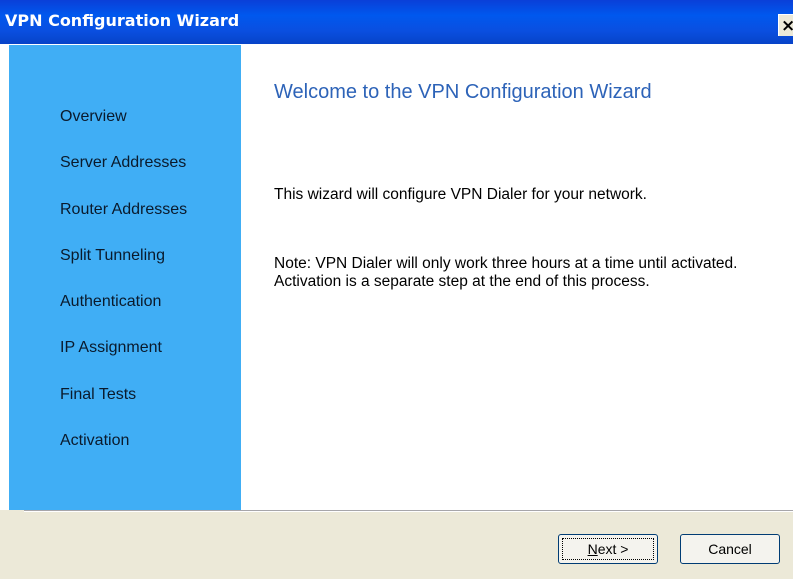 Image resolution: width=793 pixels, height=579 pixels. I want to click on step-split-tunneling: Split Tunneling, so click(112, 255).